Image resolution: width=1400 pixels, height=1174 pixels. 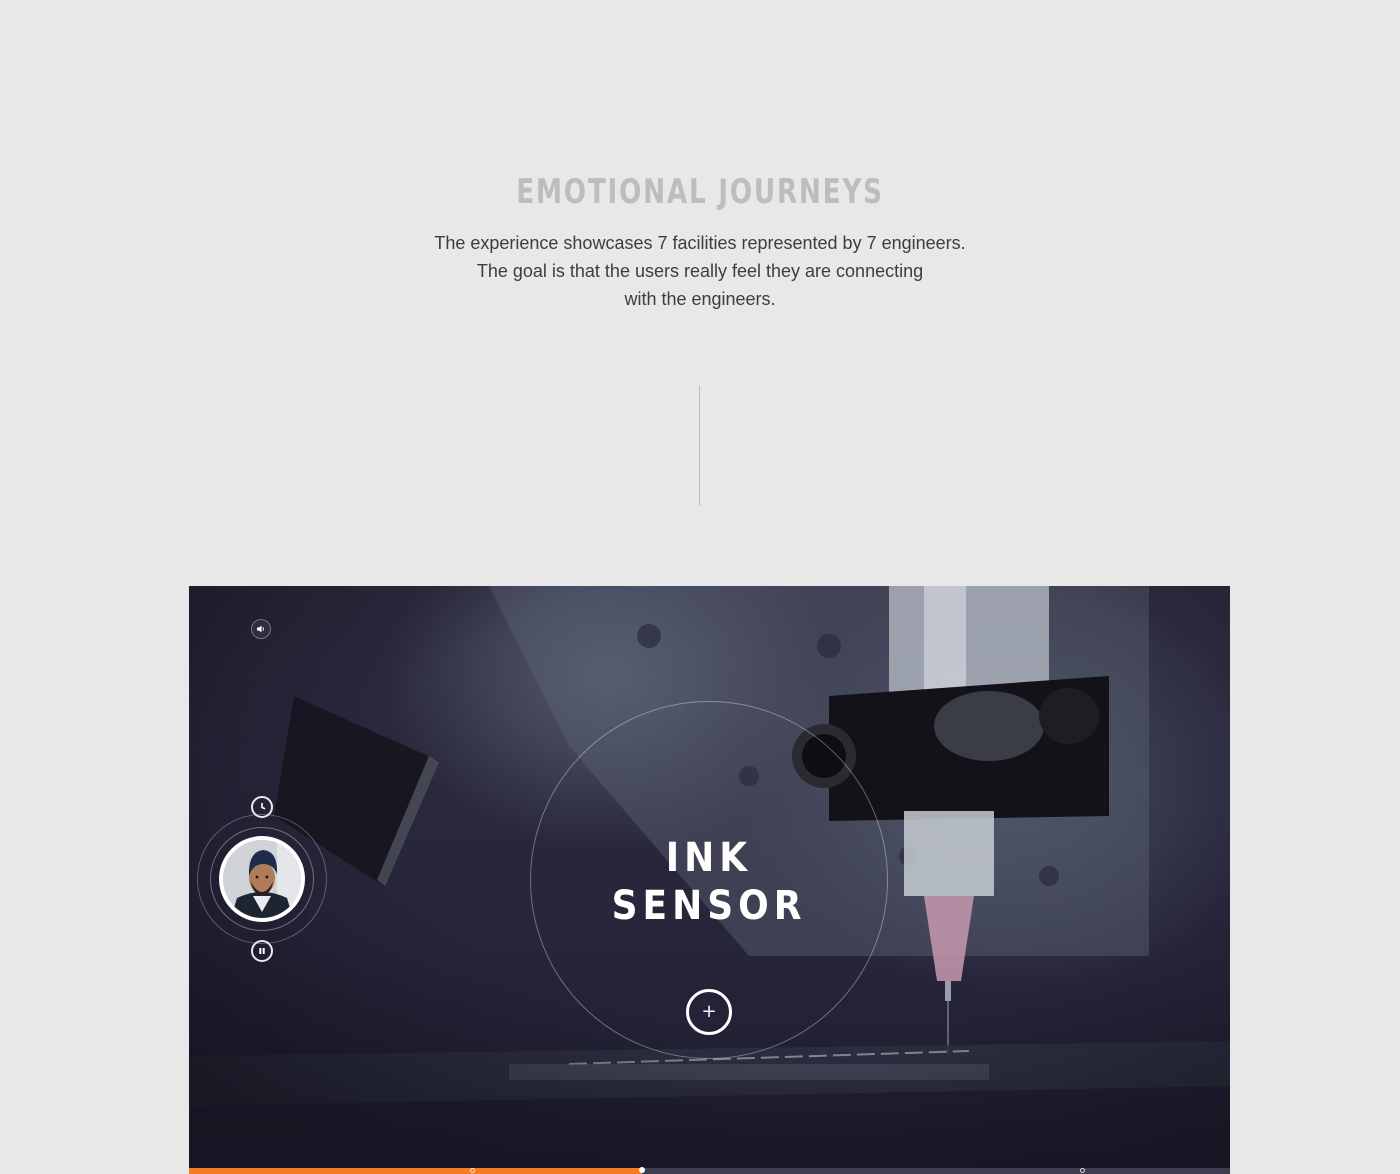 I want to click on chapter-marker, so click(x=1083, y=1170).